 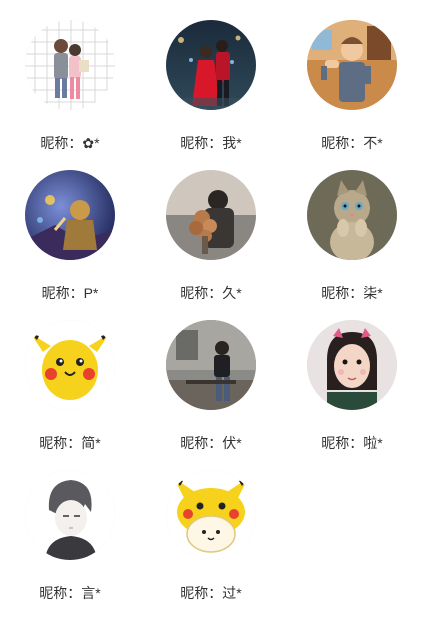 I want to click on nickname-label: 昵称：简*, so click(x=70, y=443).